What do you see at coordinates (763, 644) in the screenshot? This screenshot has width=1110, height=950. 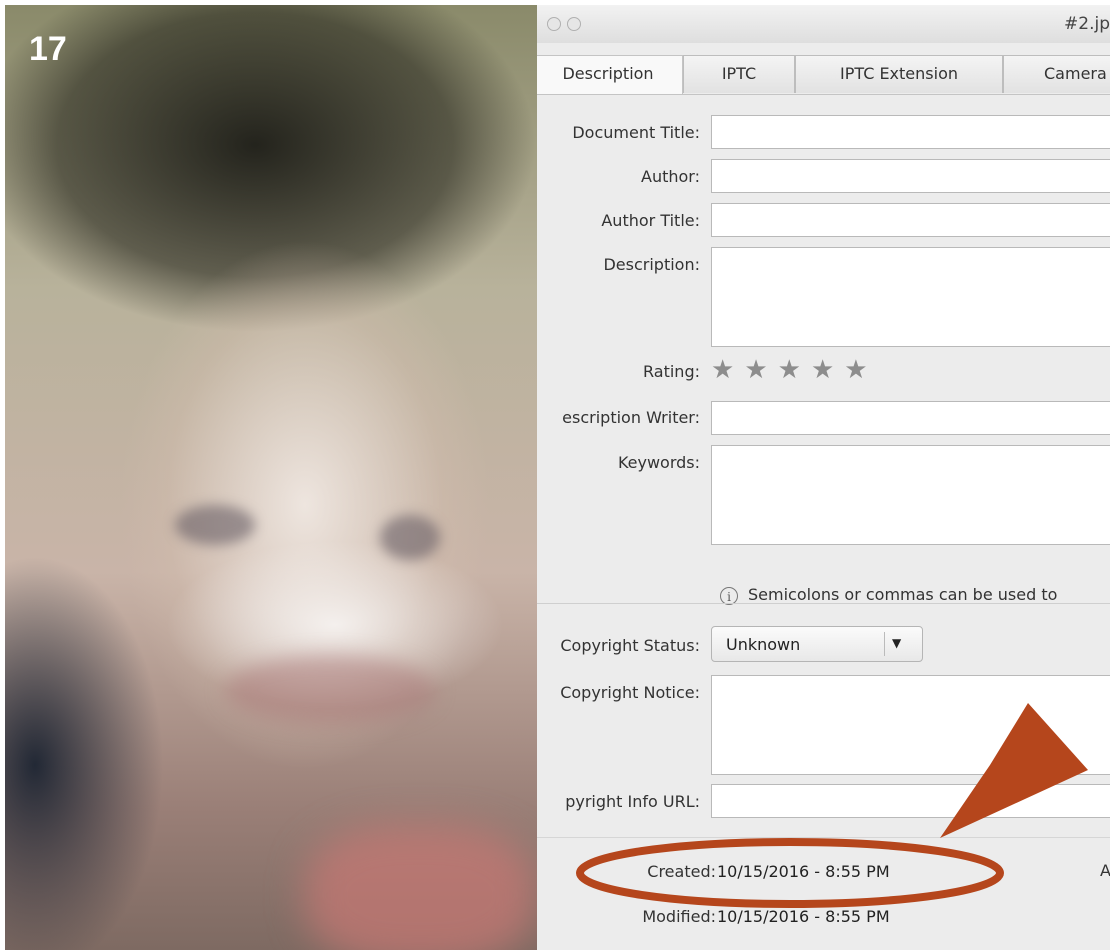 I see `copyright-status-value: Unknown` at bounding box center [763, 644].